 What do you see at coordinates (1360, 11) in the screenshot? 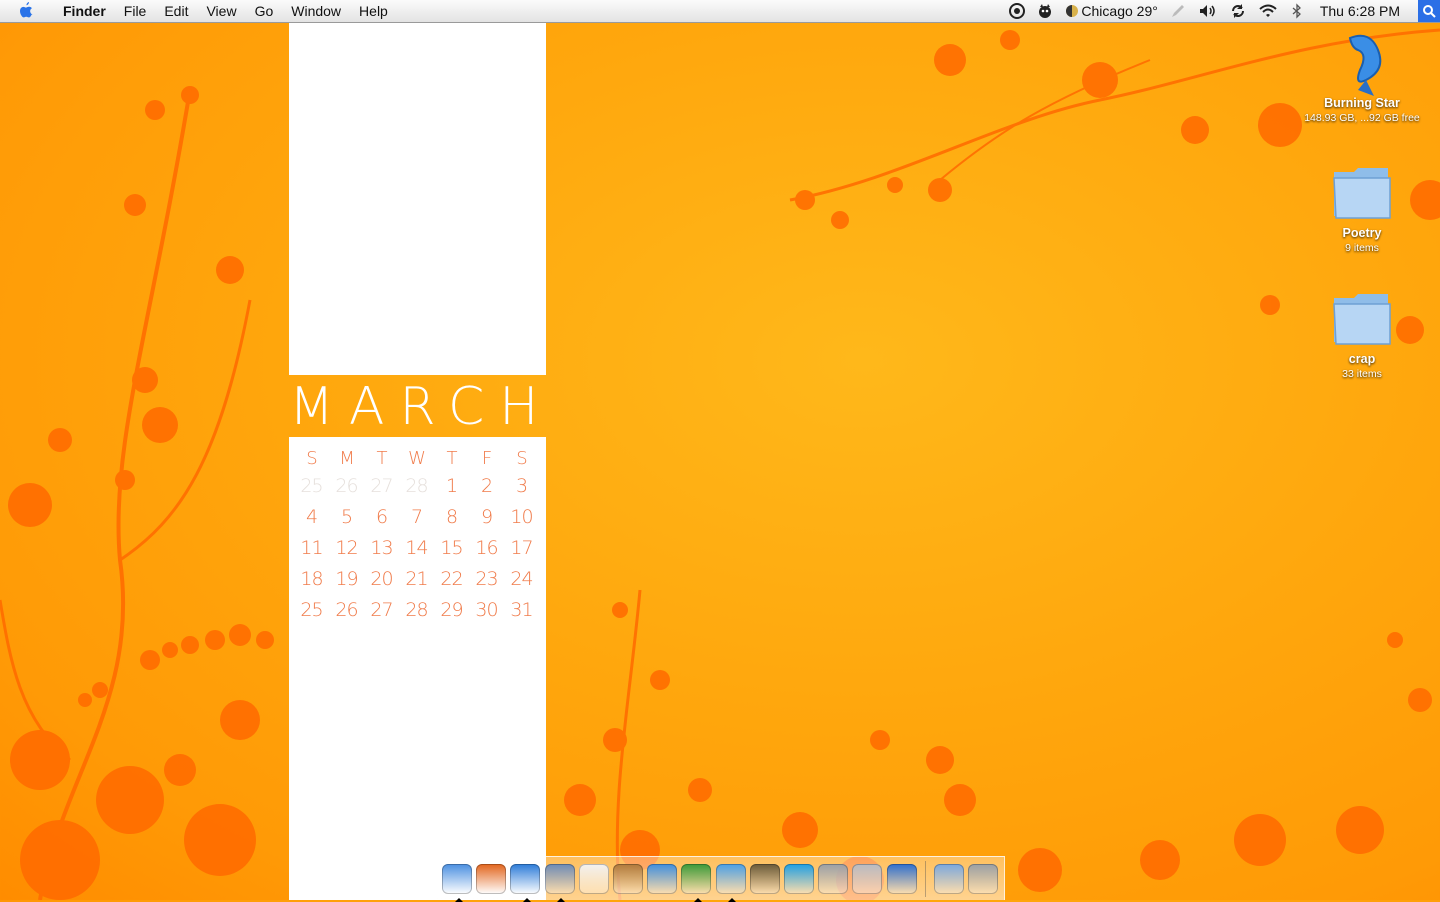
I see `clock: Thu 6:28 PM` at bounding box center [1360, 11].